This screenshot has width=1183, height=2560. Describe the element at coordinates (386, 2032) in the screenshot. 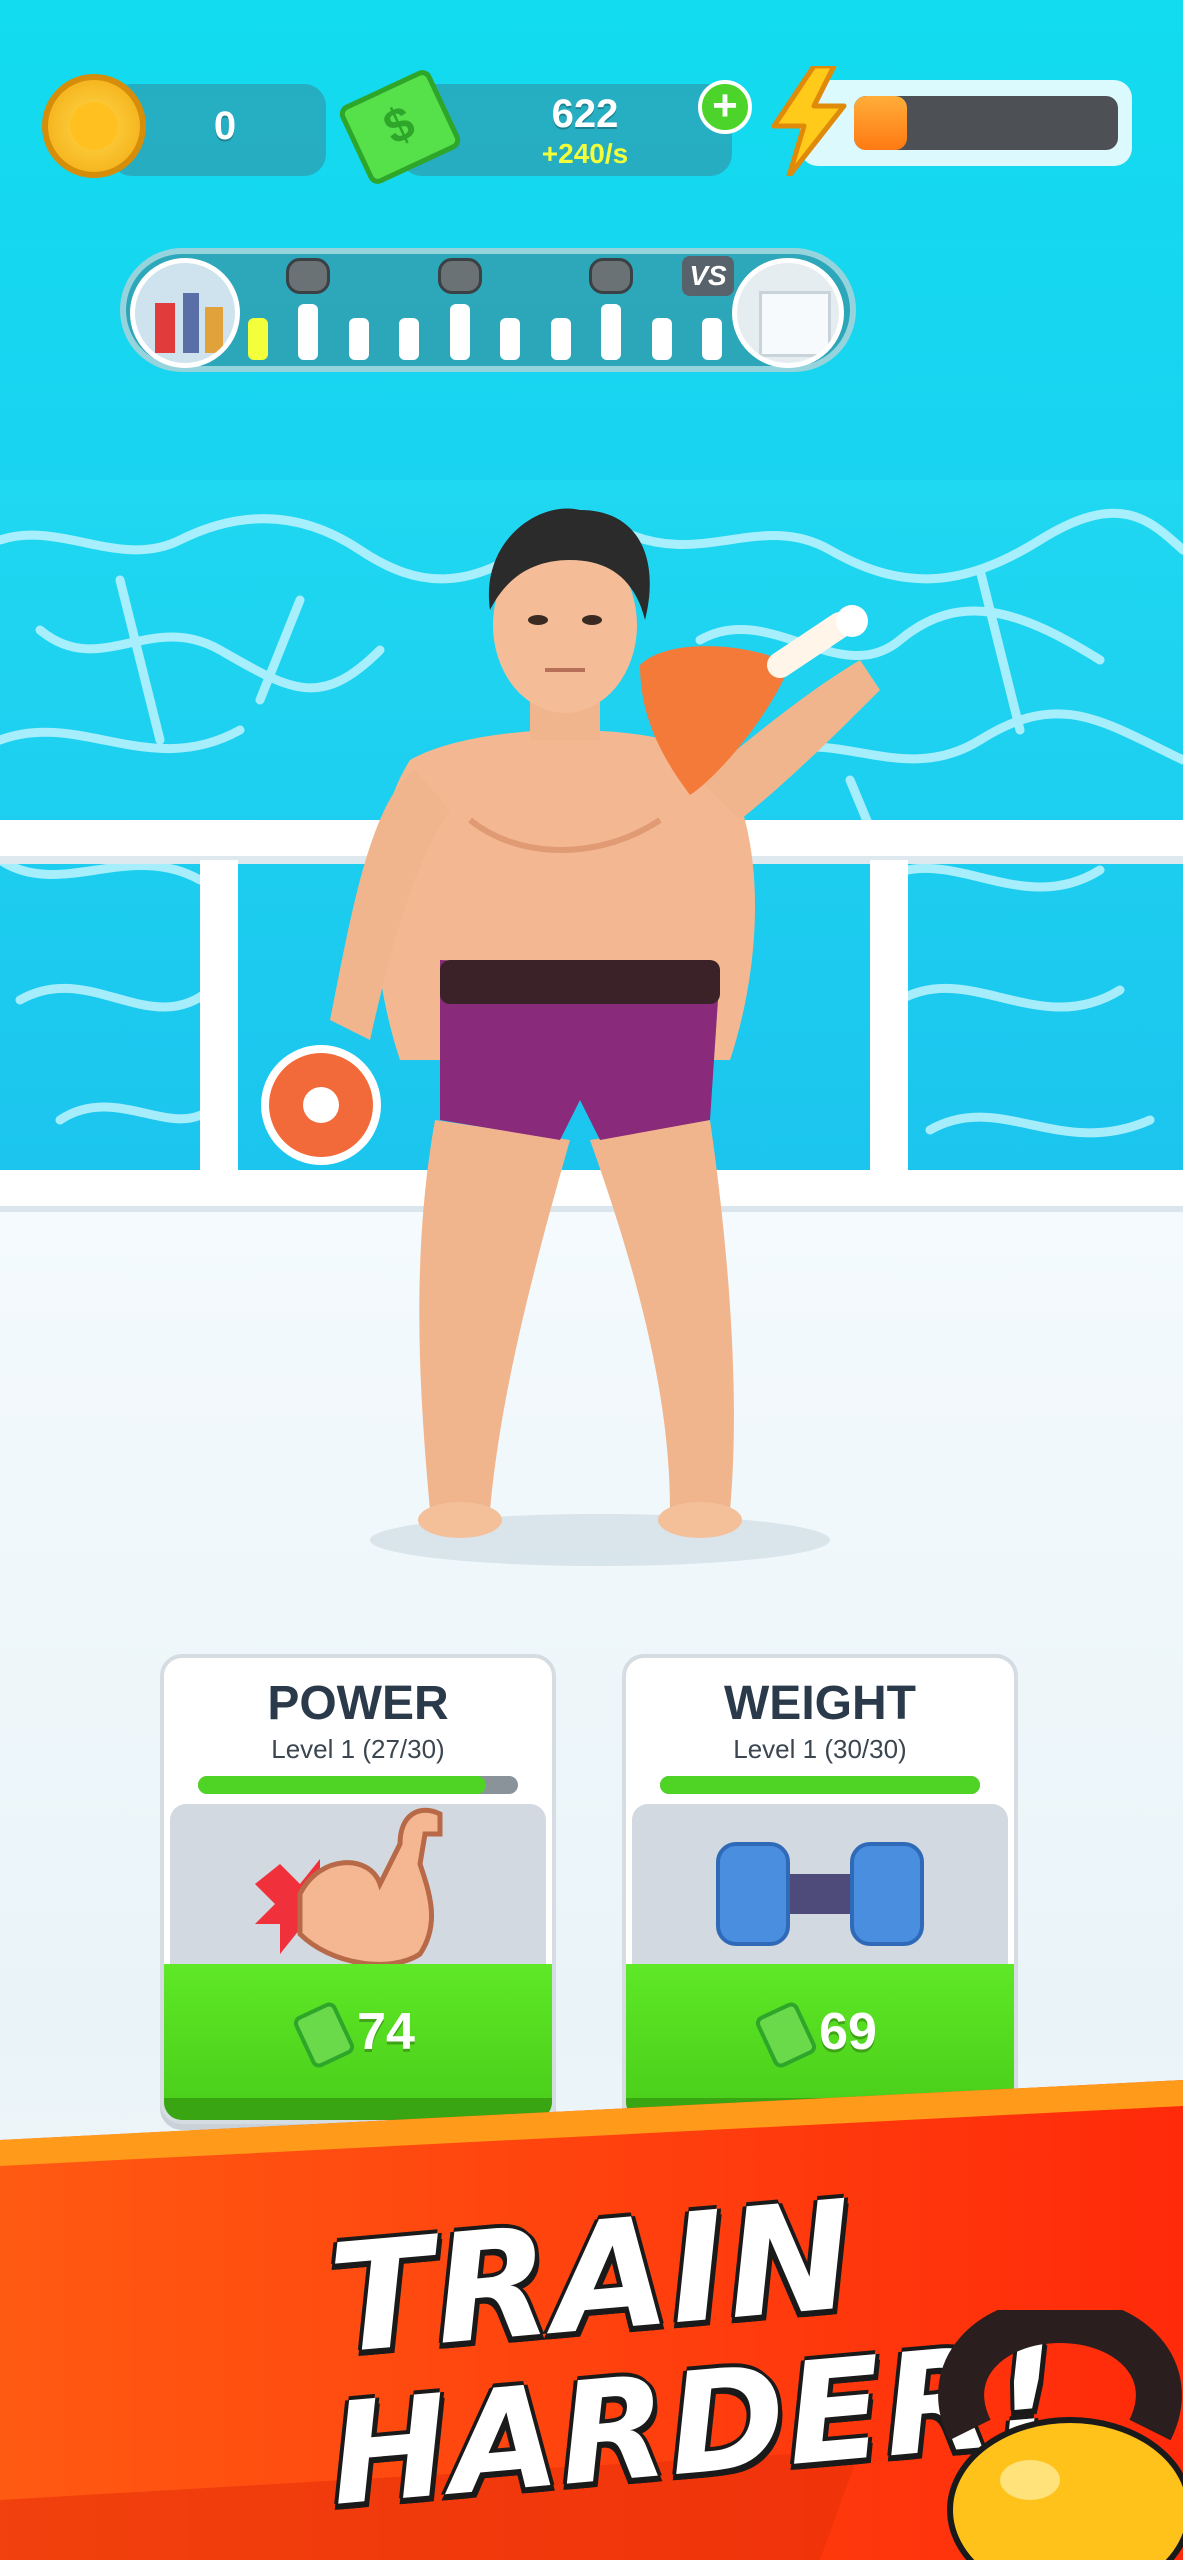

I see `price-value: 74` at that location.